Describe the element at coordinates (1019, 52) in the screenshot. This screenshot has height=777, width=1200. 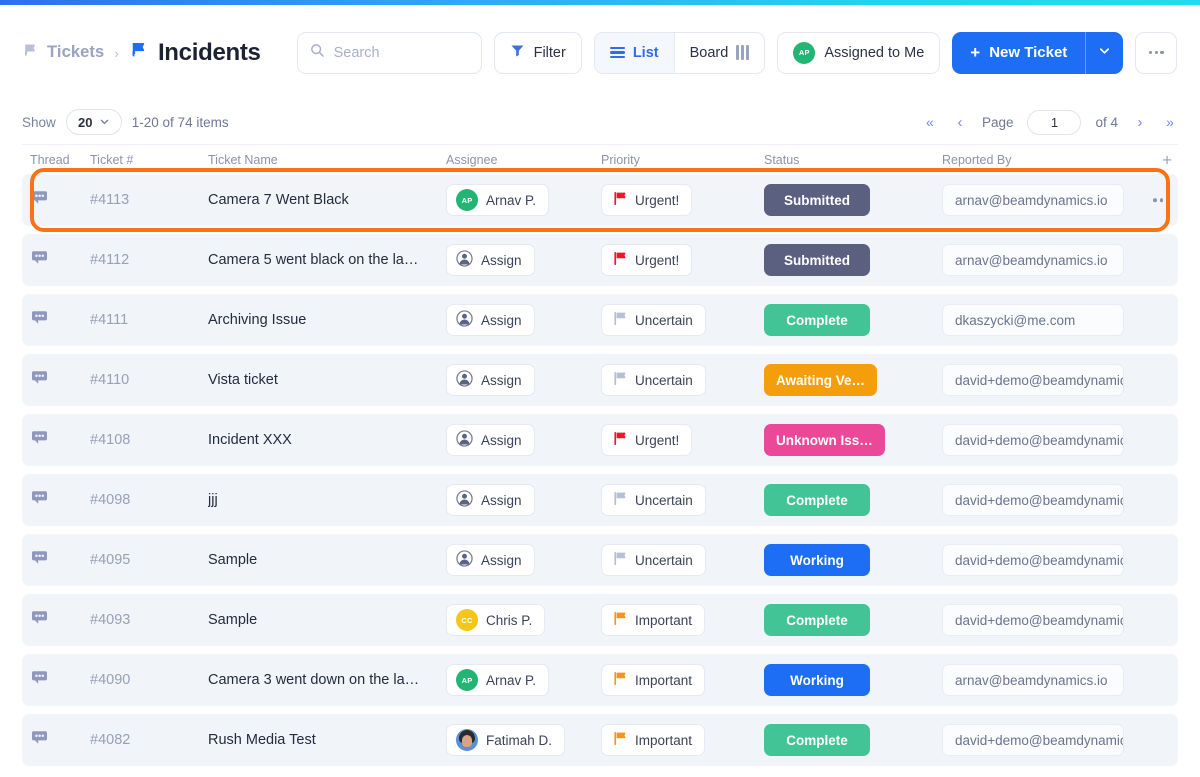
I see `new-ticket-button: + New Ticket` at that location.